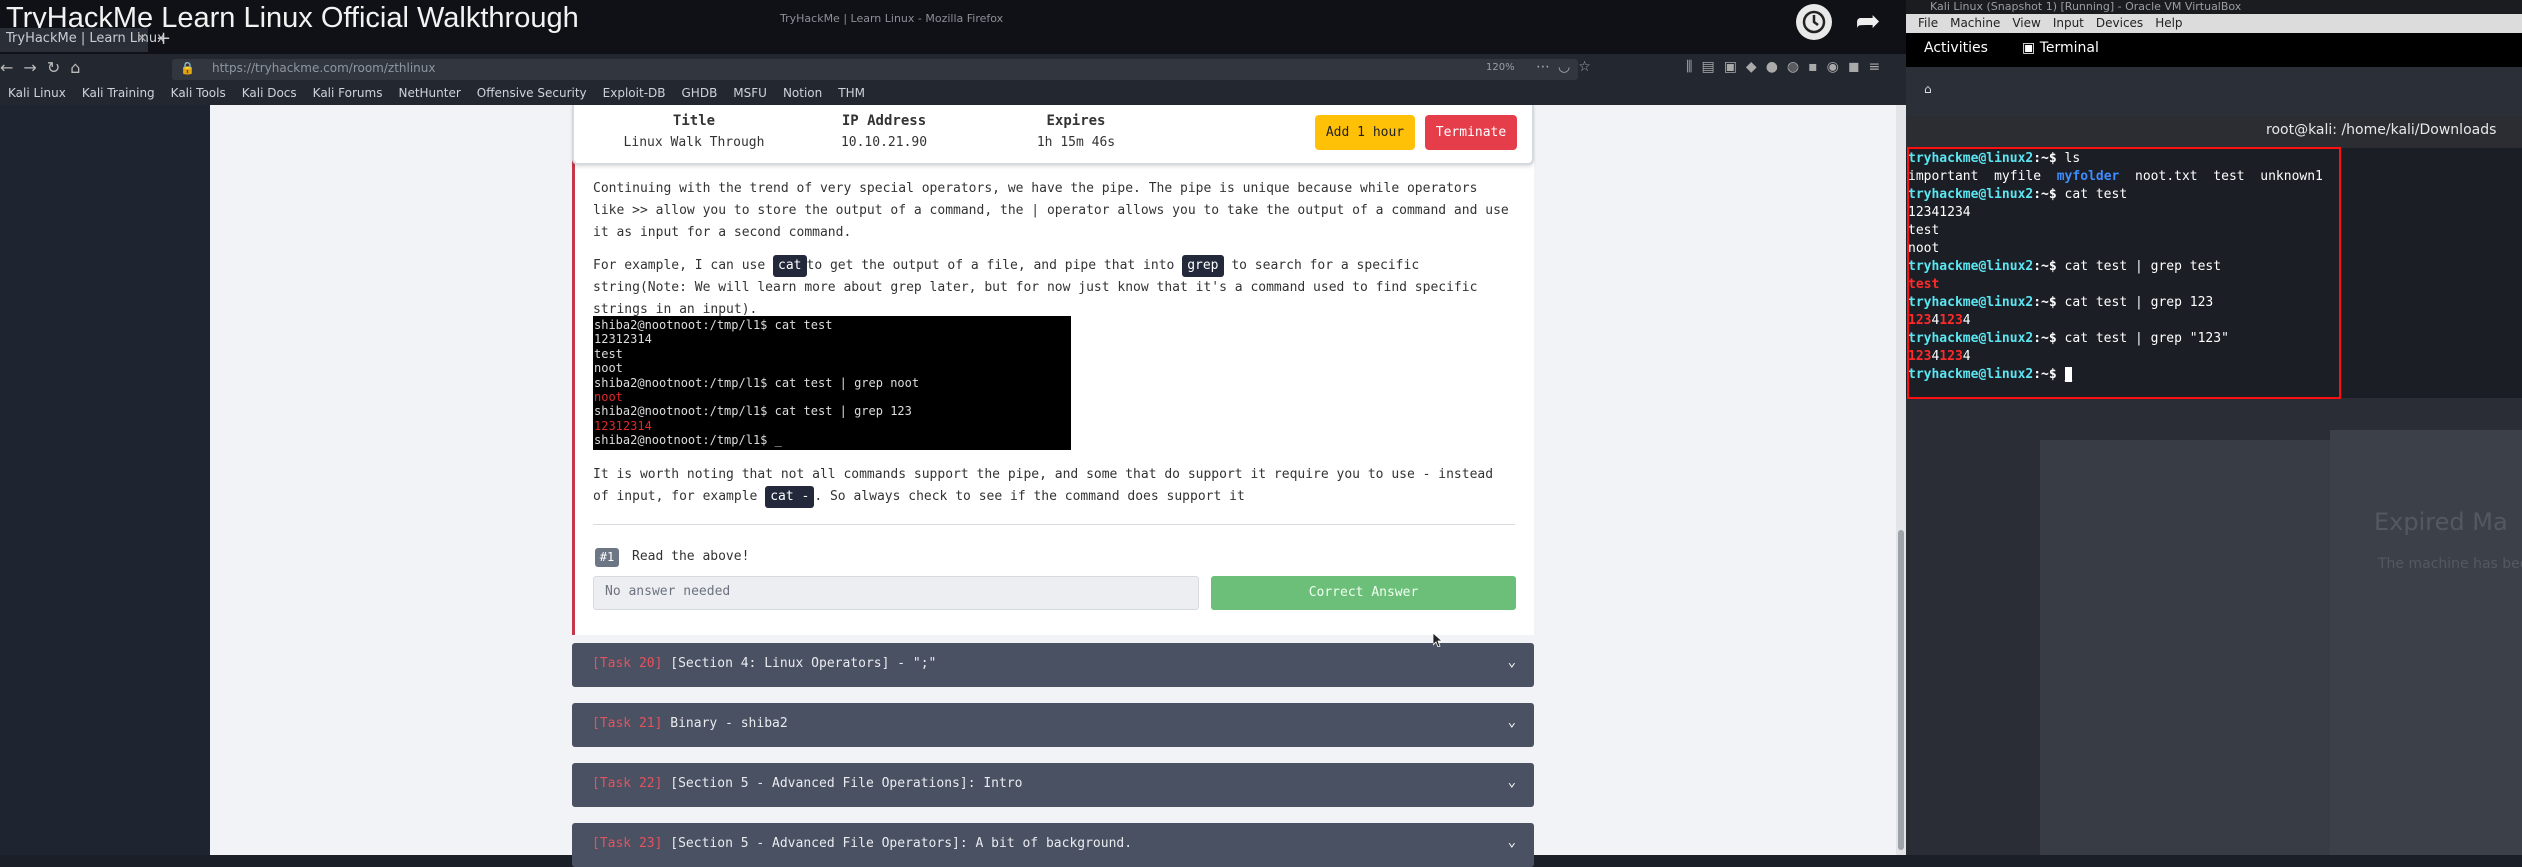 The height and width of the screenshot is (867, 2522). What do you see at coordinates (1053, 725) in the screenshot?
I see `task-accordion-21: [Task 21] Binary - shiba2 ⌄` at bounding box center [1053, 725].